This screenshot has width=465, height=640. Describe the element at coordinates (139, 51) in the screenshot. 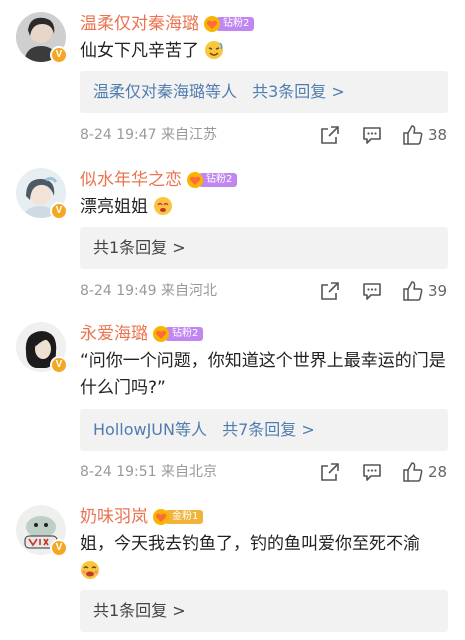

I see `comment-text-content: 仙女下凡辛苦了` at that location.